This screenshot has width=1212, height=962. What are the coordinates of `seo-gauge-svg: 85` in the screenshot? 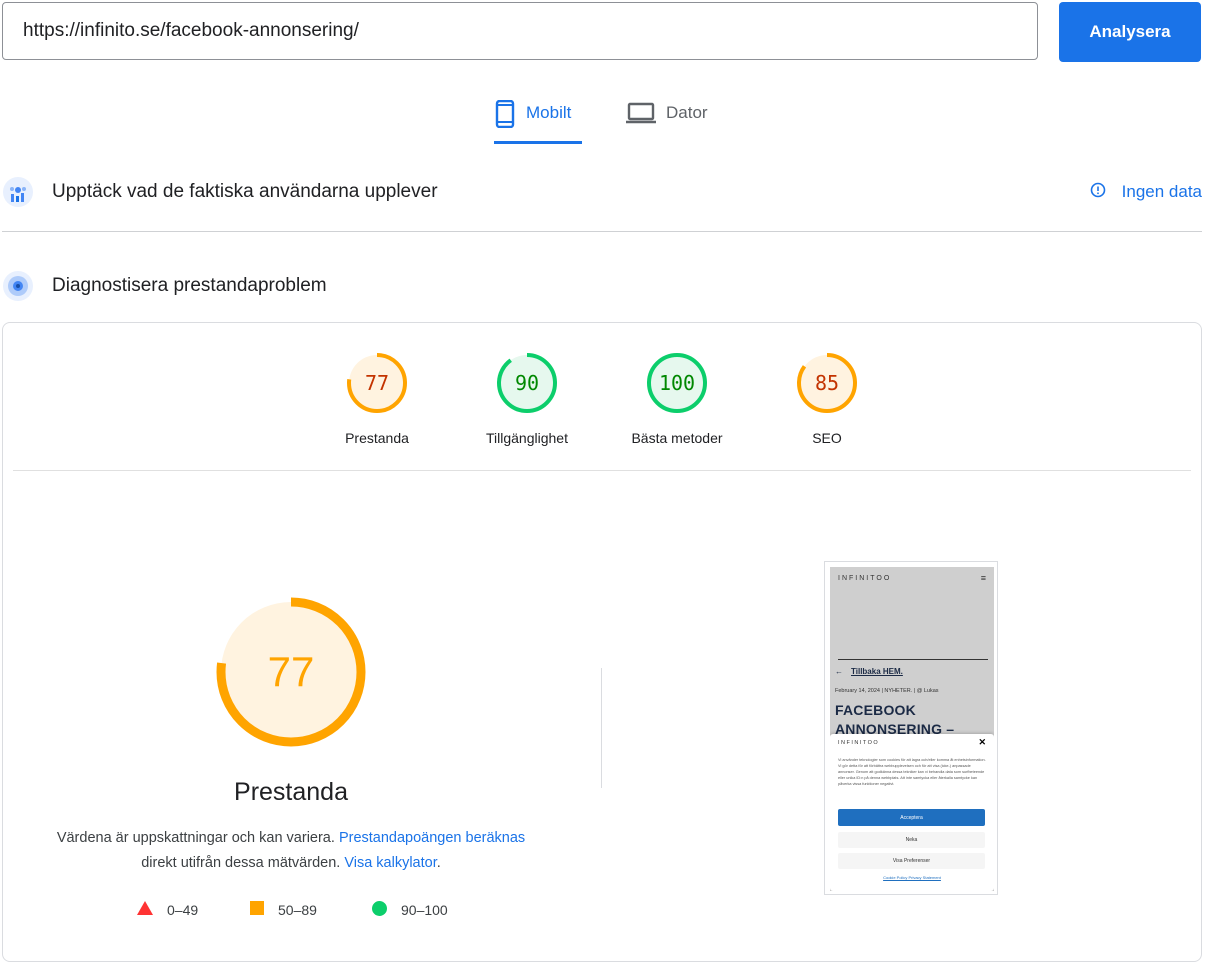 It's located at (827, 383).